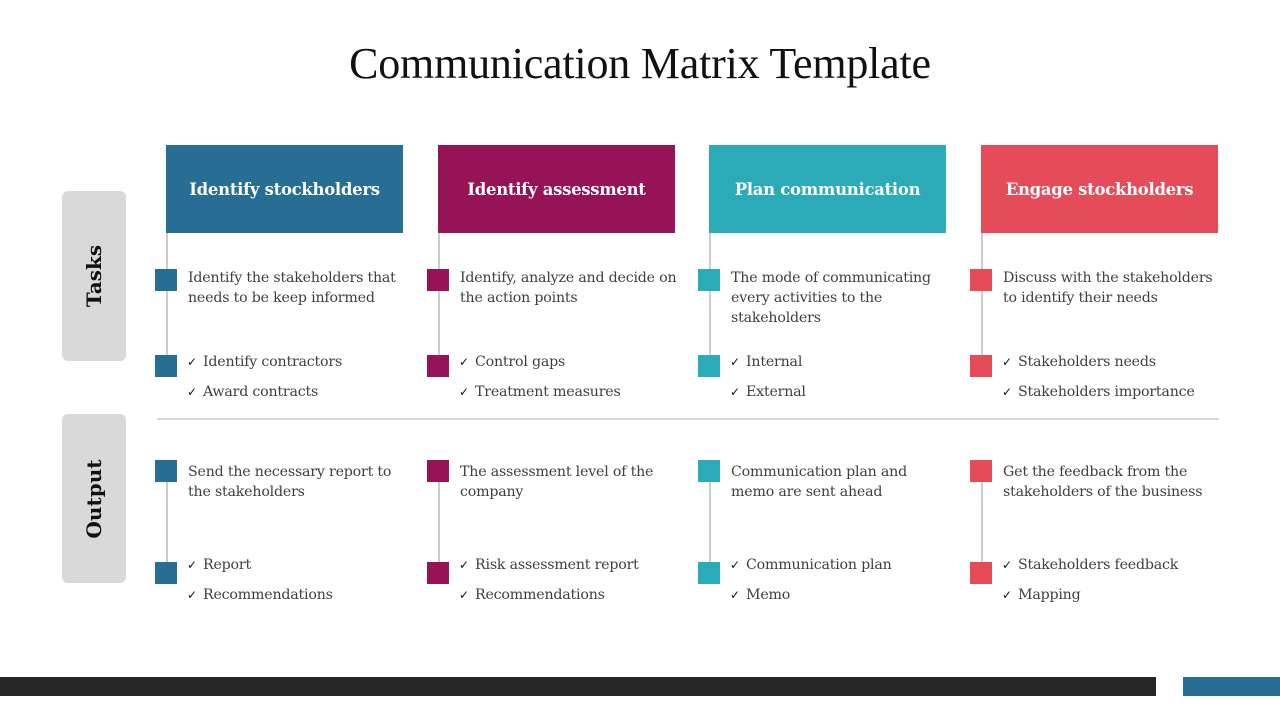 The height and width of the screenshot is (720, 1280). I want to click on bullet-text: Stakeholders needs, so click(1087, 362).